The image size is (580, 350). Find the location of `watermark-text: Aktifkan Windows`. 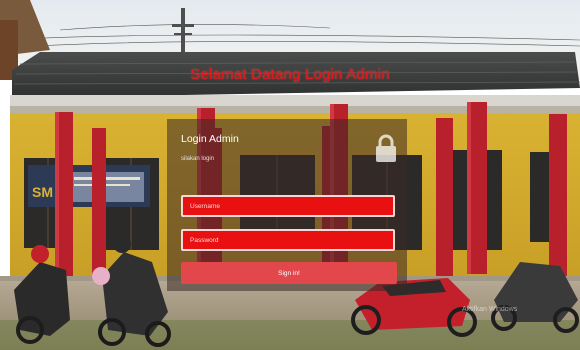

watermark-text: Aktifkan Windows is located at coordinates (490, 309).